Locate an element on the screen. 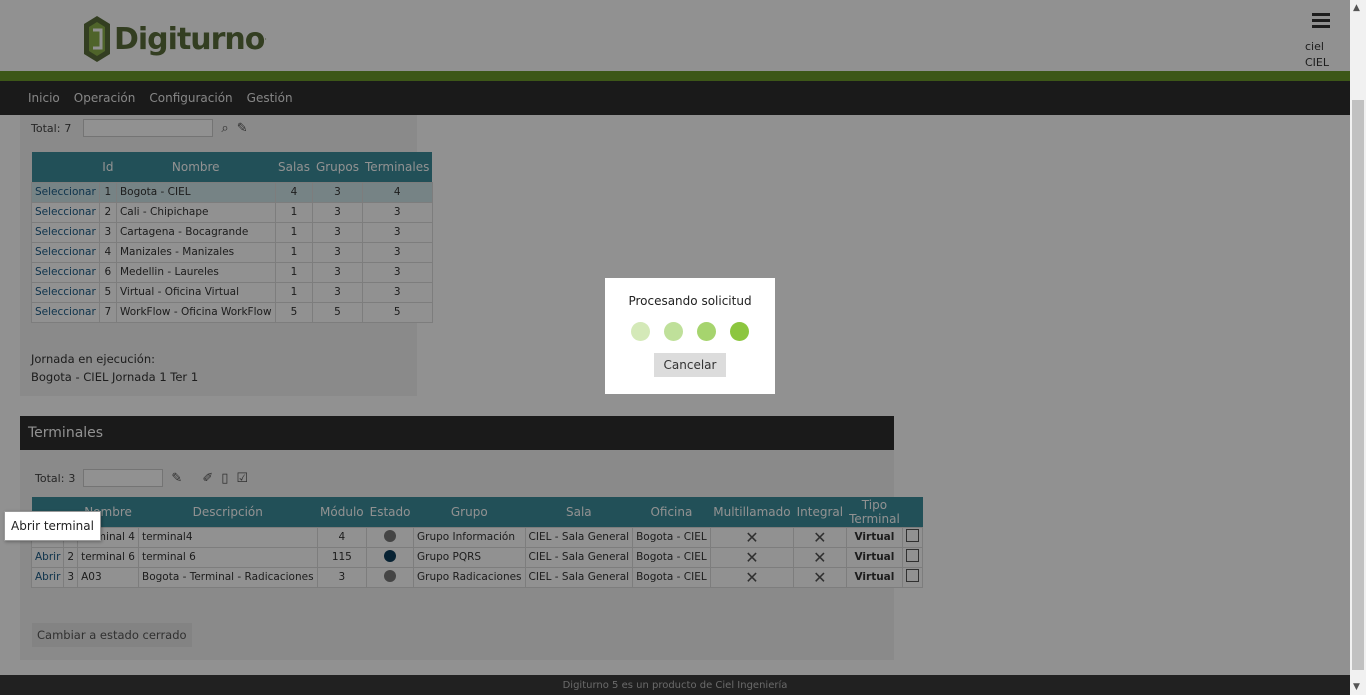 The width and height of the screenshot is (1366, 695). processing-dialog: Procesando solicitud Cancelar is located at coordinates (690, 336).